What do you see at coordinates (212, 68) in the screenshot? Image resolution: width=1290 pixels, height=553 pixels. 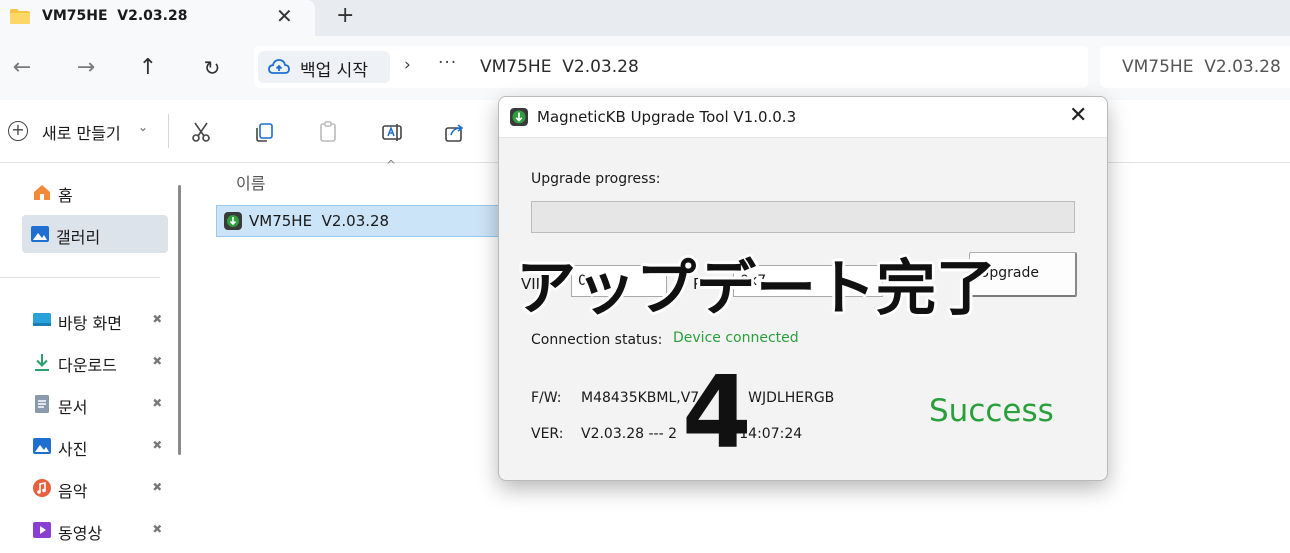 I see `refresh-icon: ↻` at bounding box center [212, 68].